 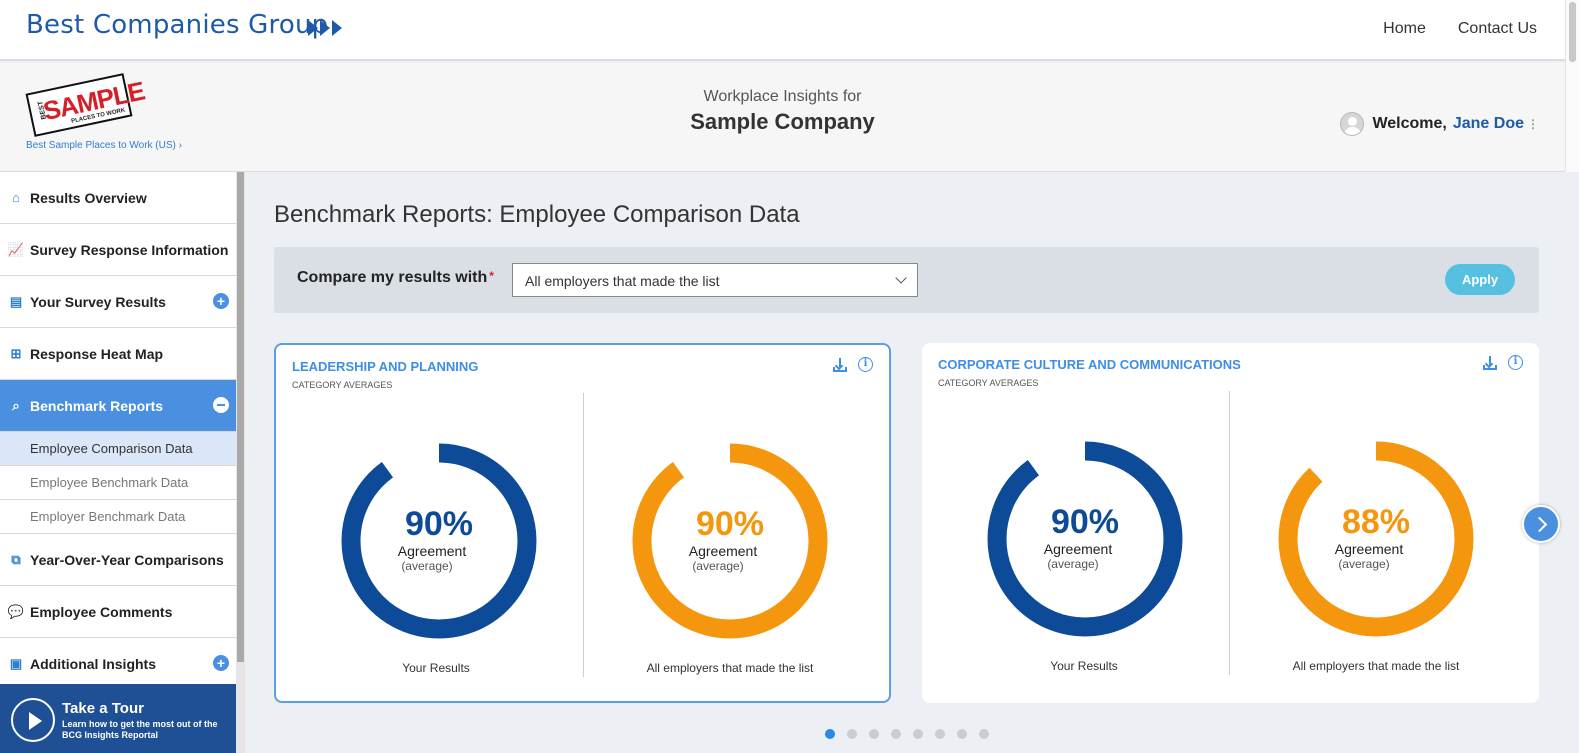 What do you see at coordinates (33, 720) in the screenshot?
I see `play-icon` at bounding box center [33, 720].